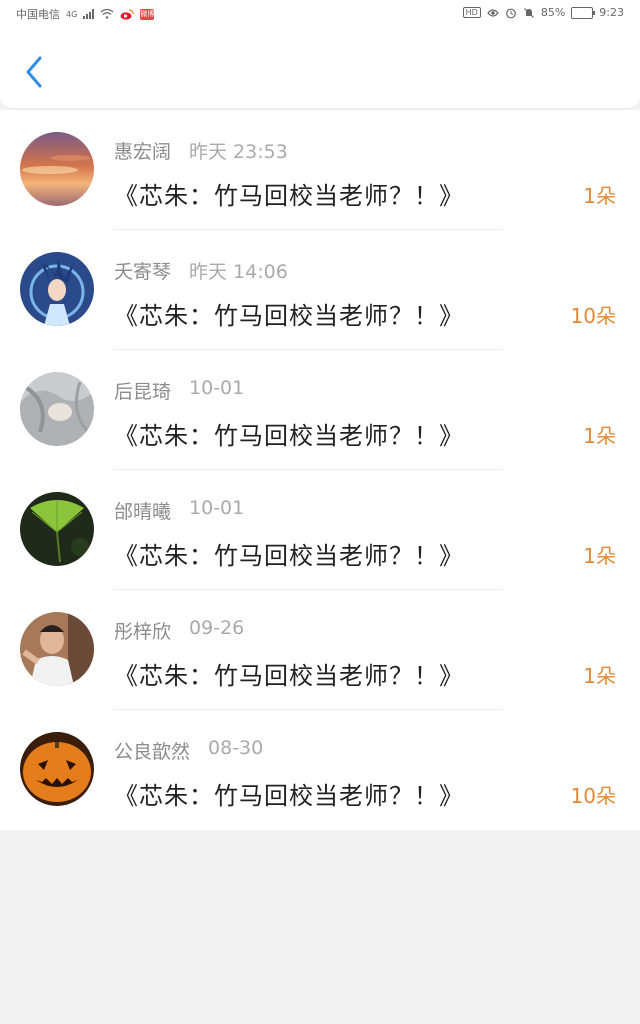 The image size is (640, 1024). What do you see at coordinates (217, 628) in the screenshot?
I see `item-time: 09-26` at bounding box center [217, 628].